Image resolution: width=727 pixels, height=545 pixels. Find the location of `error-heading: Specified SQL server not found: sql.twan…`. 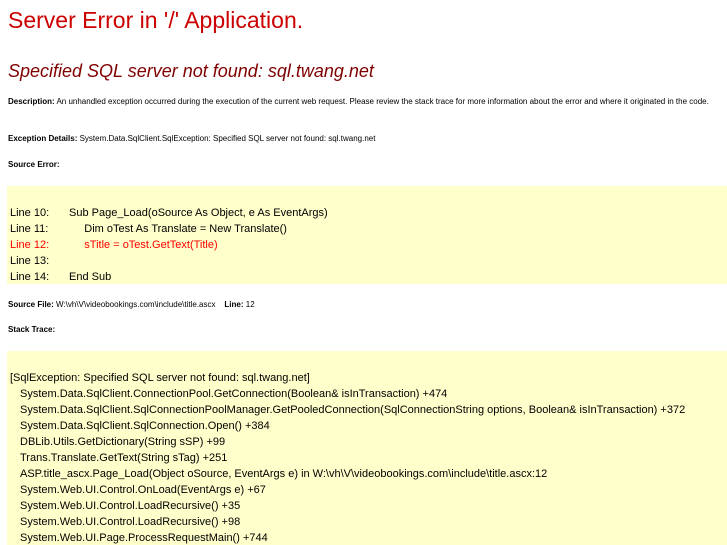

error-heading: Specified SQL server not found: sql.twan… is located at coordinates (191, 71).